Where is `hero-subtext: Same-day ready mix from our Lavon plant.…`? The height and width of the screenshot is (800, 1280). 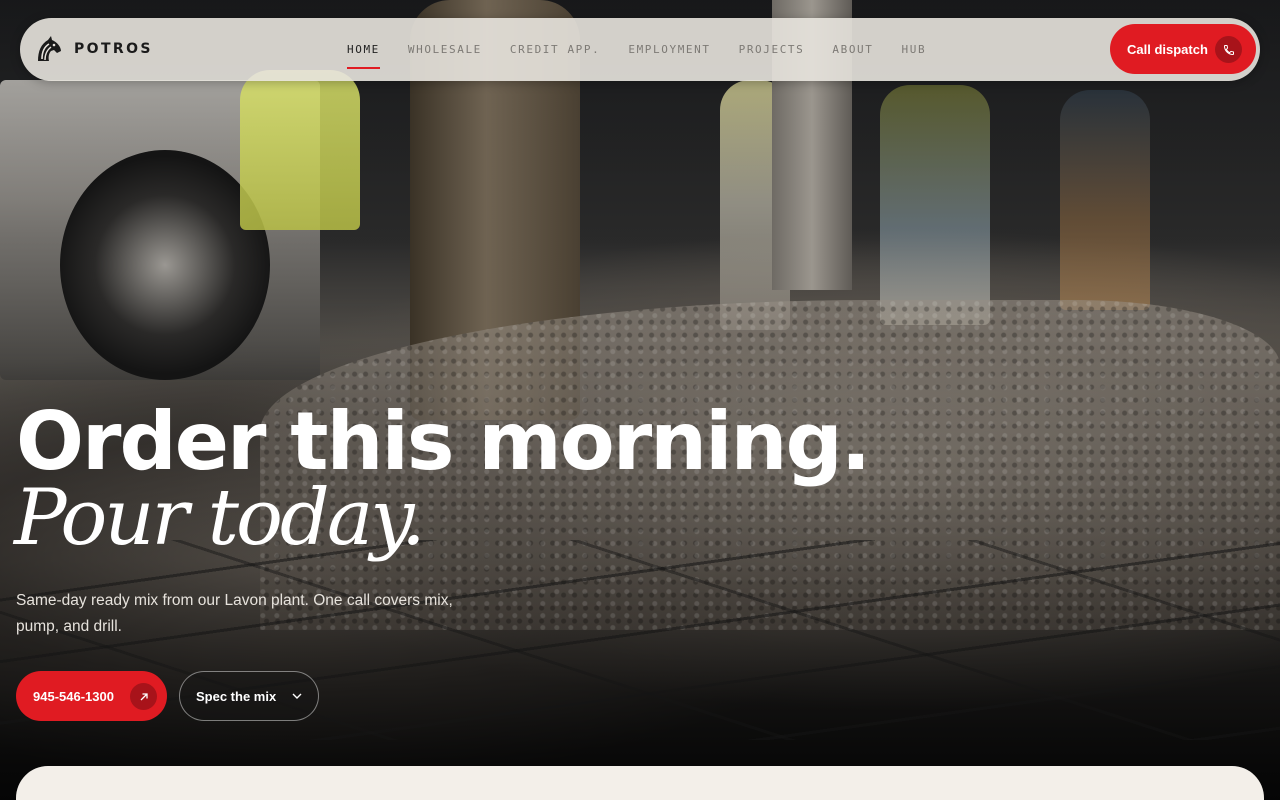
hero-subtext: Same-day ready mix from our Lavon plant.… is located at coordinates (234, 613).